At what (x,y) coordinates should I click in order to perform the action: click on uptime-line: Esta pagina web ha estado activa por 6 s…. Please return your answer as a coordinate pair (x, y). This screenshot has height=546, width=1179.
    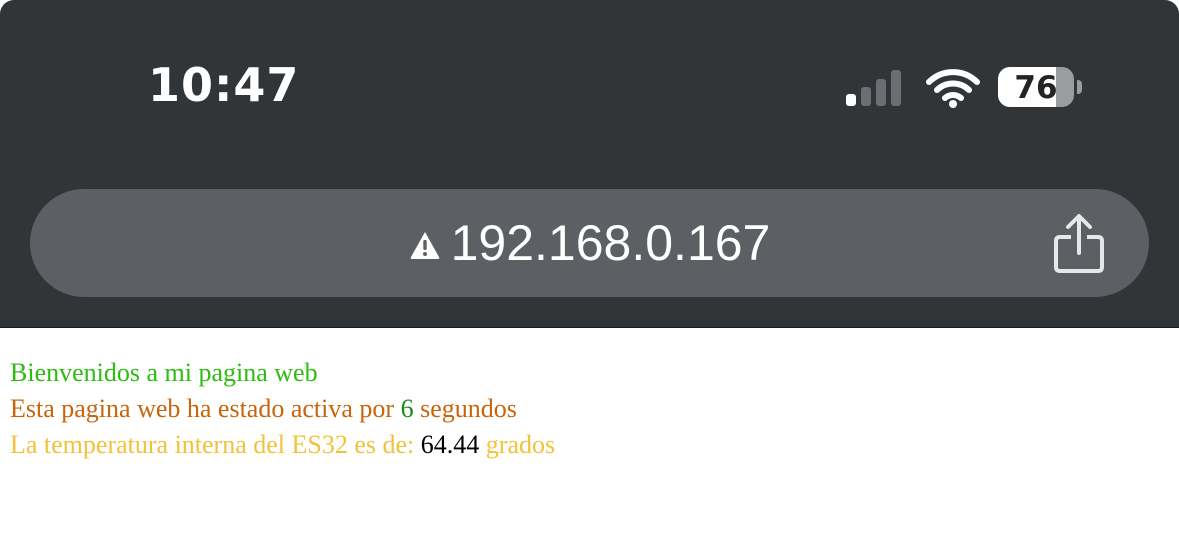
    Looking at the image, I should click on (282, 409).